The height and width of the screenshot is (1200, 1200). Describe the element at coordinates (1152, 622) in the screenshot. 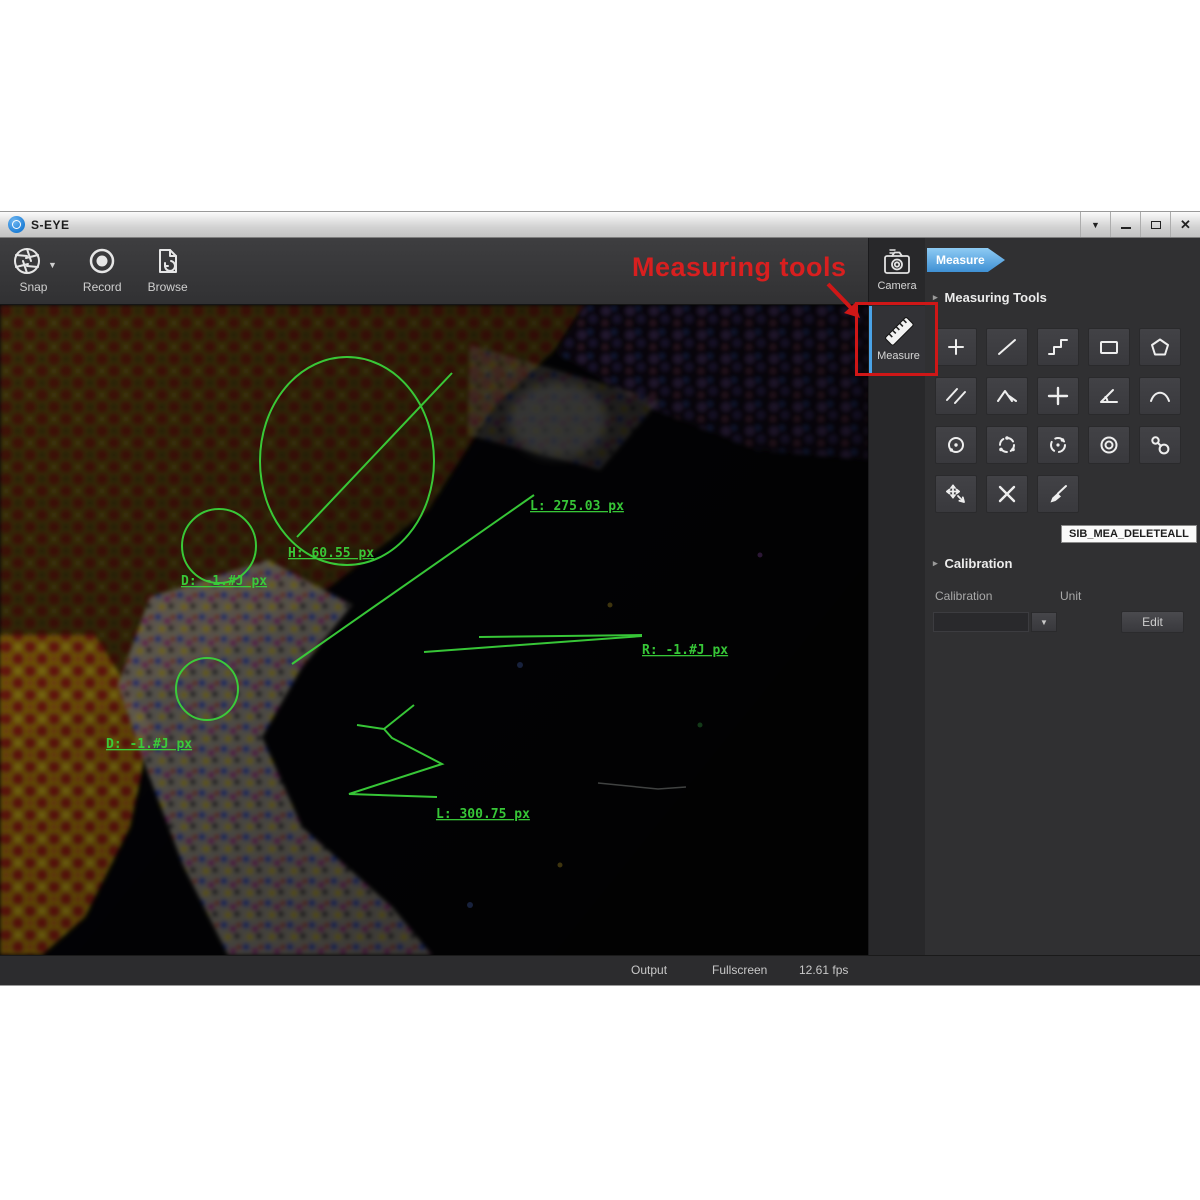

I see `edit-button: Edit` at that location.